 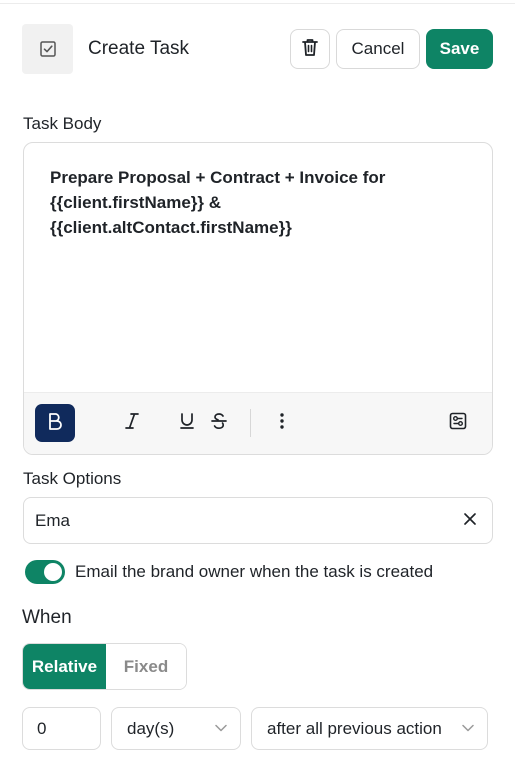 I want to click on checkbox-task-icon, so click(x=47, y=49).